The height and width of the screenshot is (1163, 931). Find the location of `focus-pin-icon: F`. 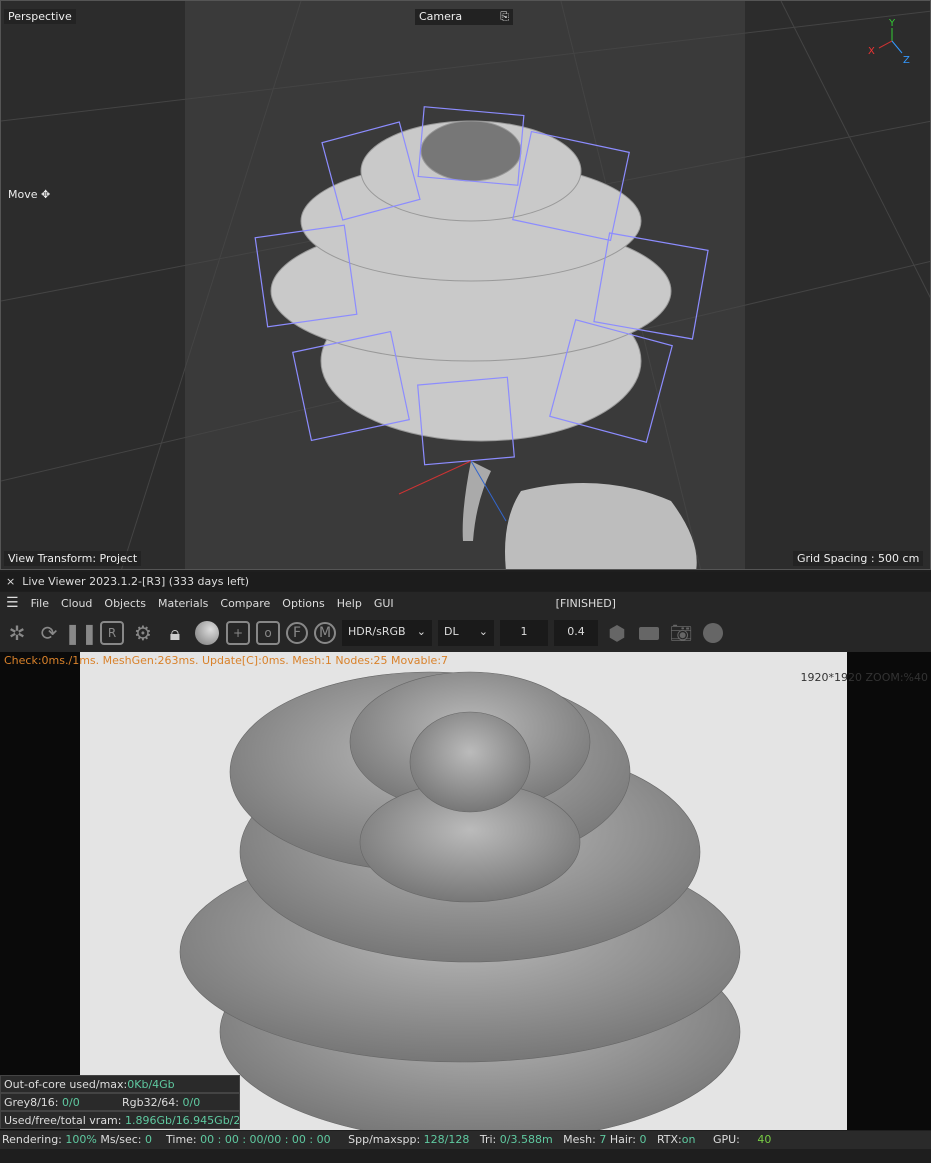

focus-pin-icon: F is located at coordinates (297, 633).